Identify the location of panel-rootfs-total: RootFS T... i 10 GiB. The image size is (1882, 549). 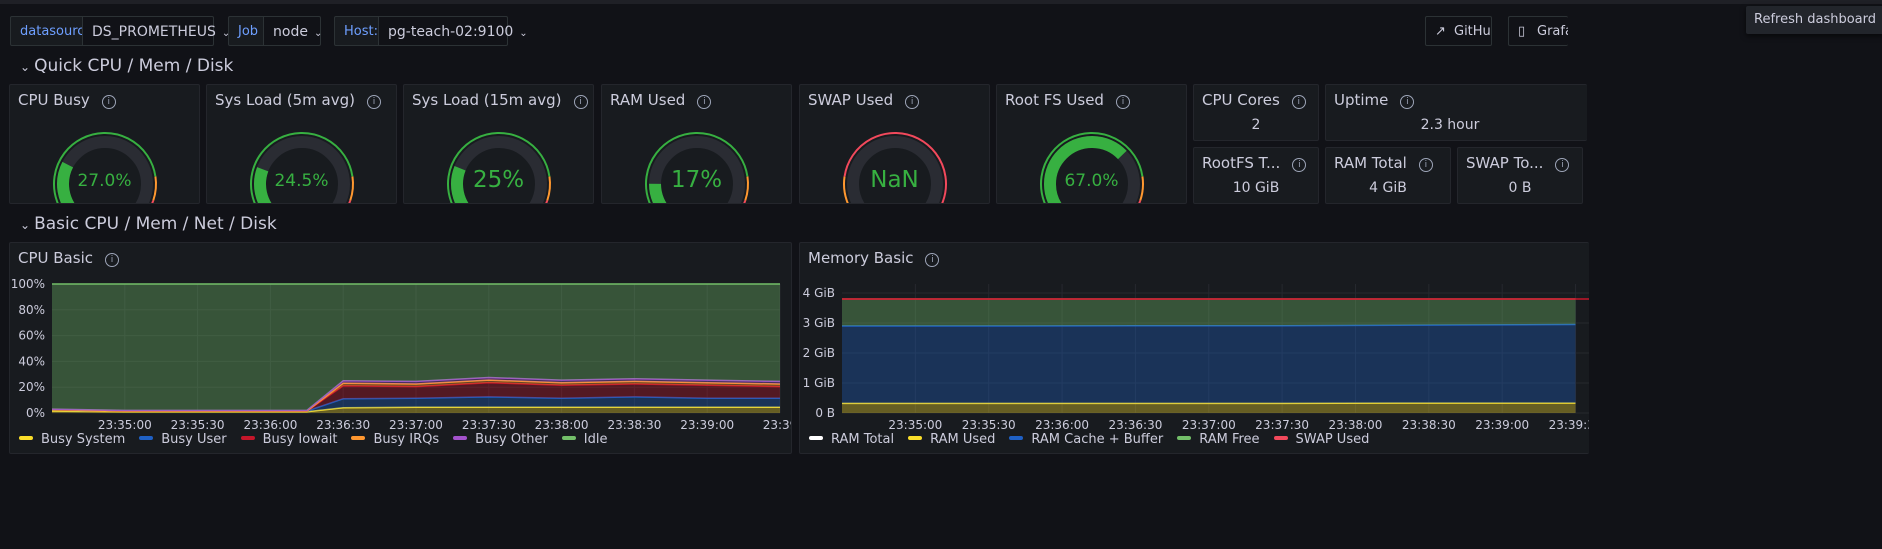
(1256, 175).